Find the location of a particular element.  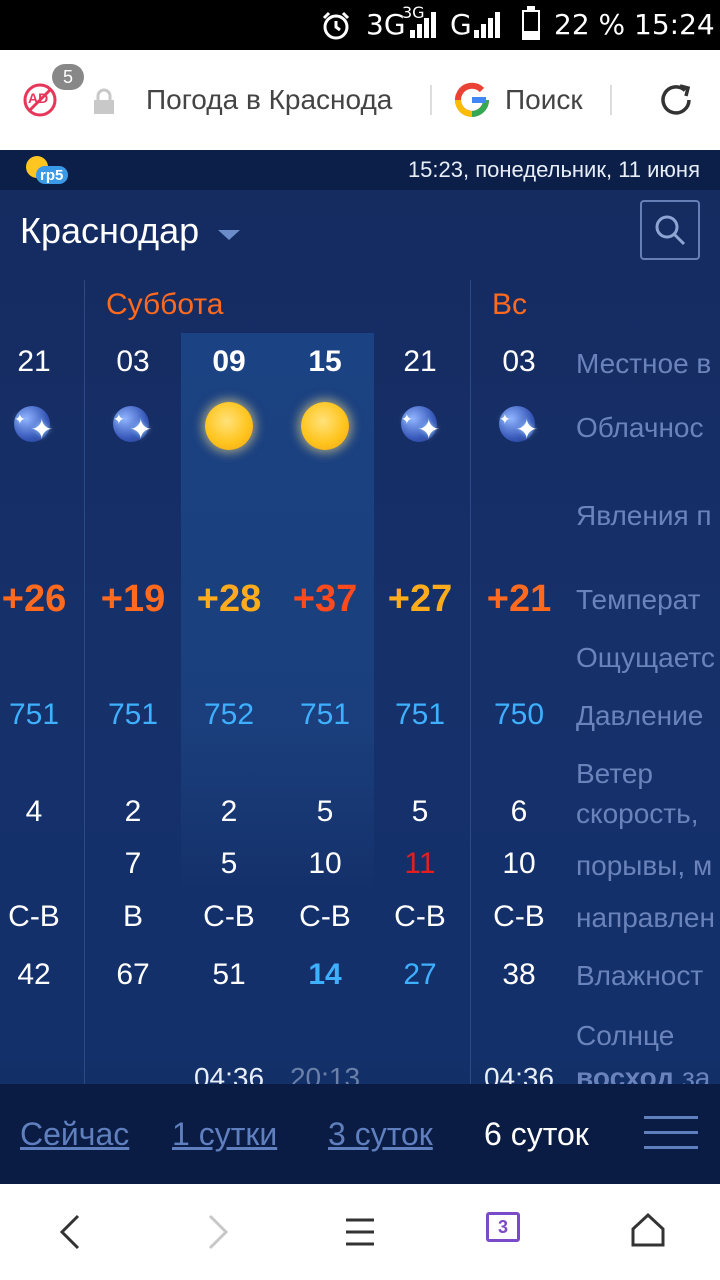

forecast-temp: +26 is located at coordinates (34, 599).